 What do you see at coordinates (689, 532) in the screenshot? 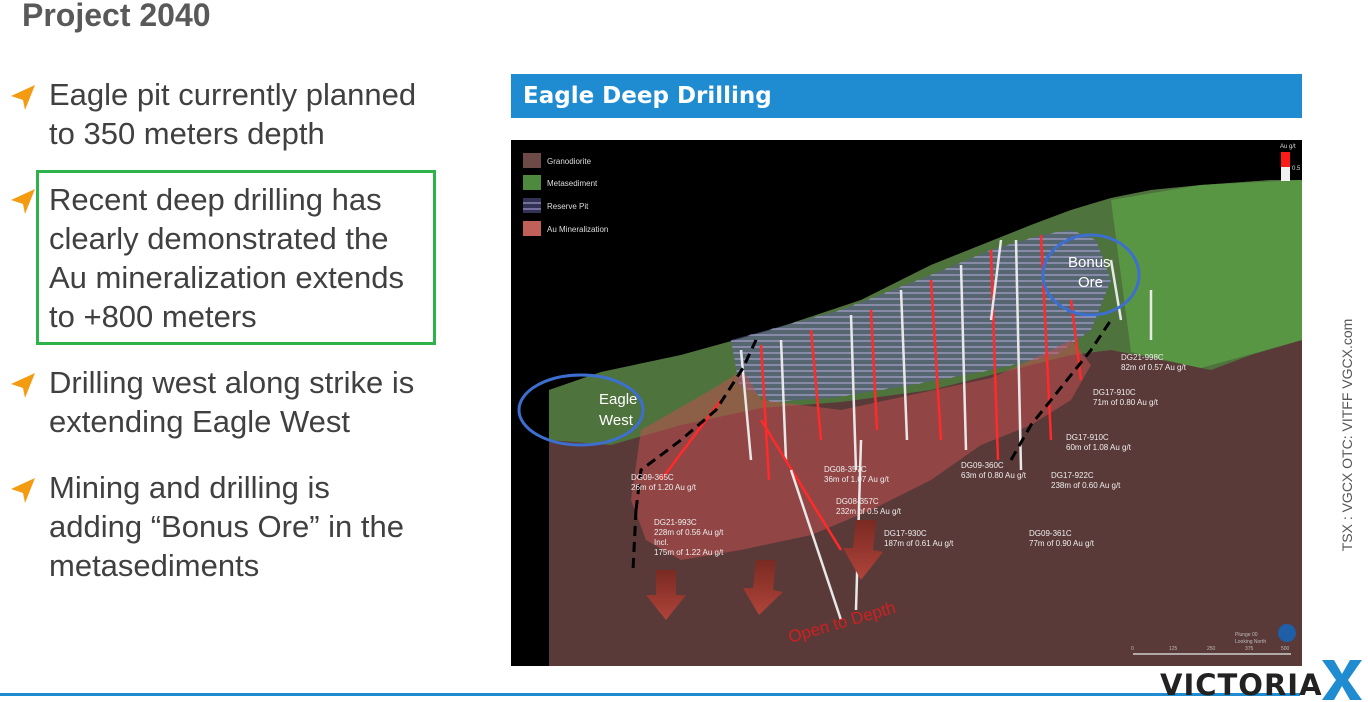
I see `hole-detail: 228m of 0.56 Au g/t` at bounding box center [689, 532].